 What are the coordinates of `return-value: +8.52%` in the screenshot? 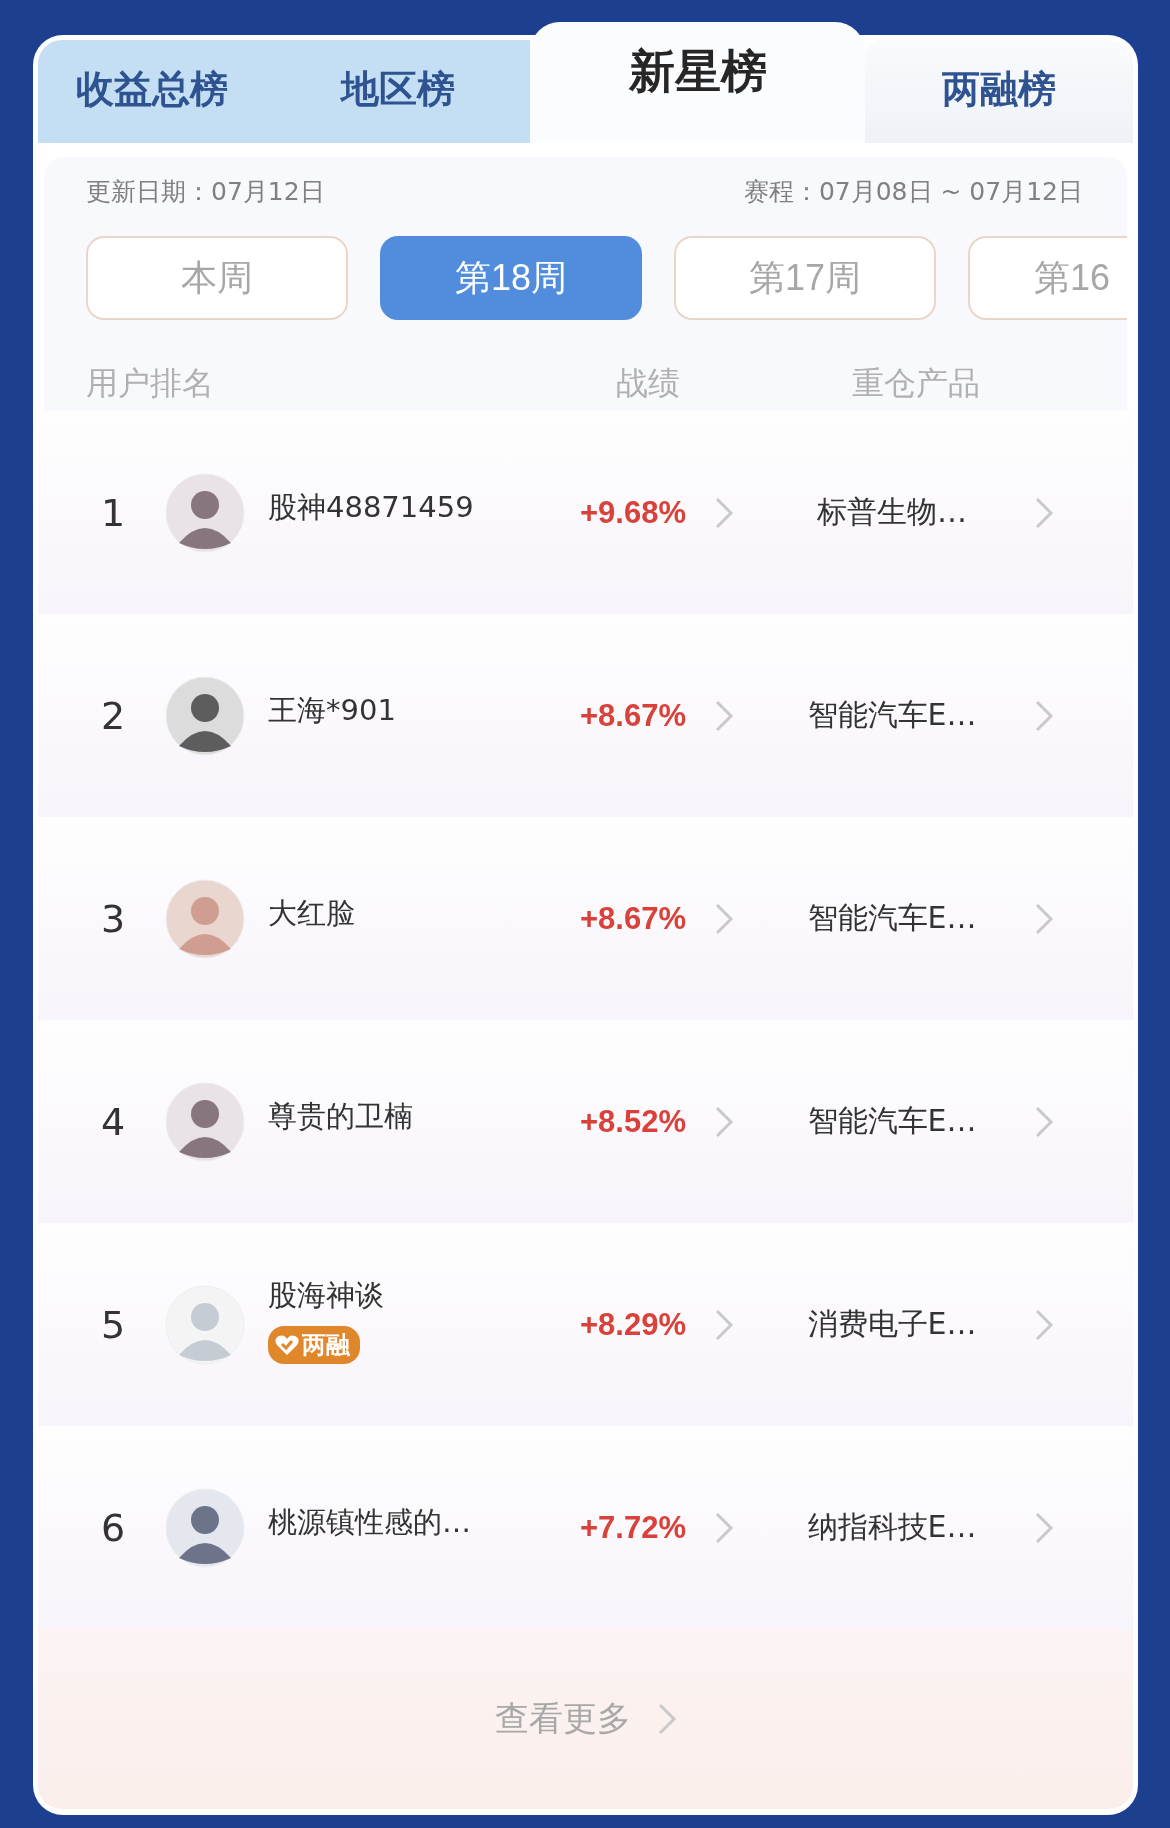 It's located at (632, 1121).